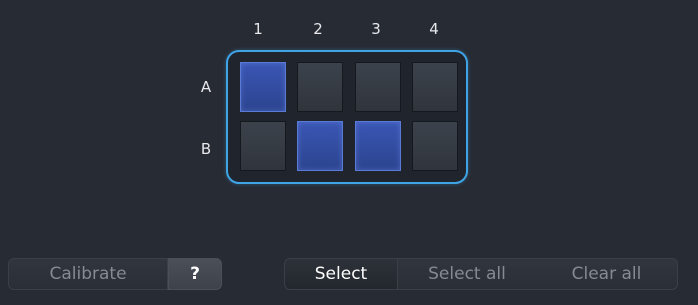 The height and width of the screenshot is (305, 698). What do you see at coordinates (341, 274) in the screenshot?
I see `select-button: Select` at bounding box center [341, 274].